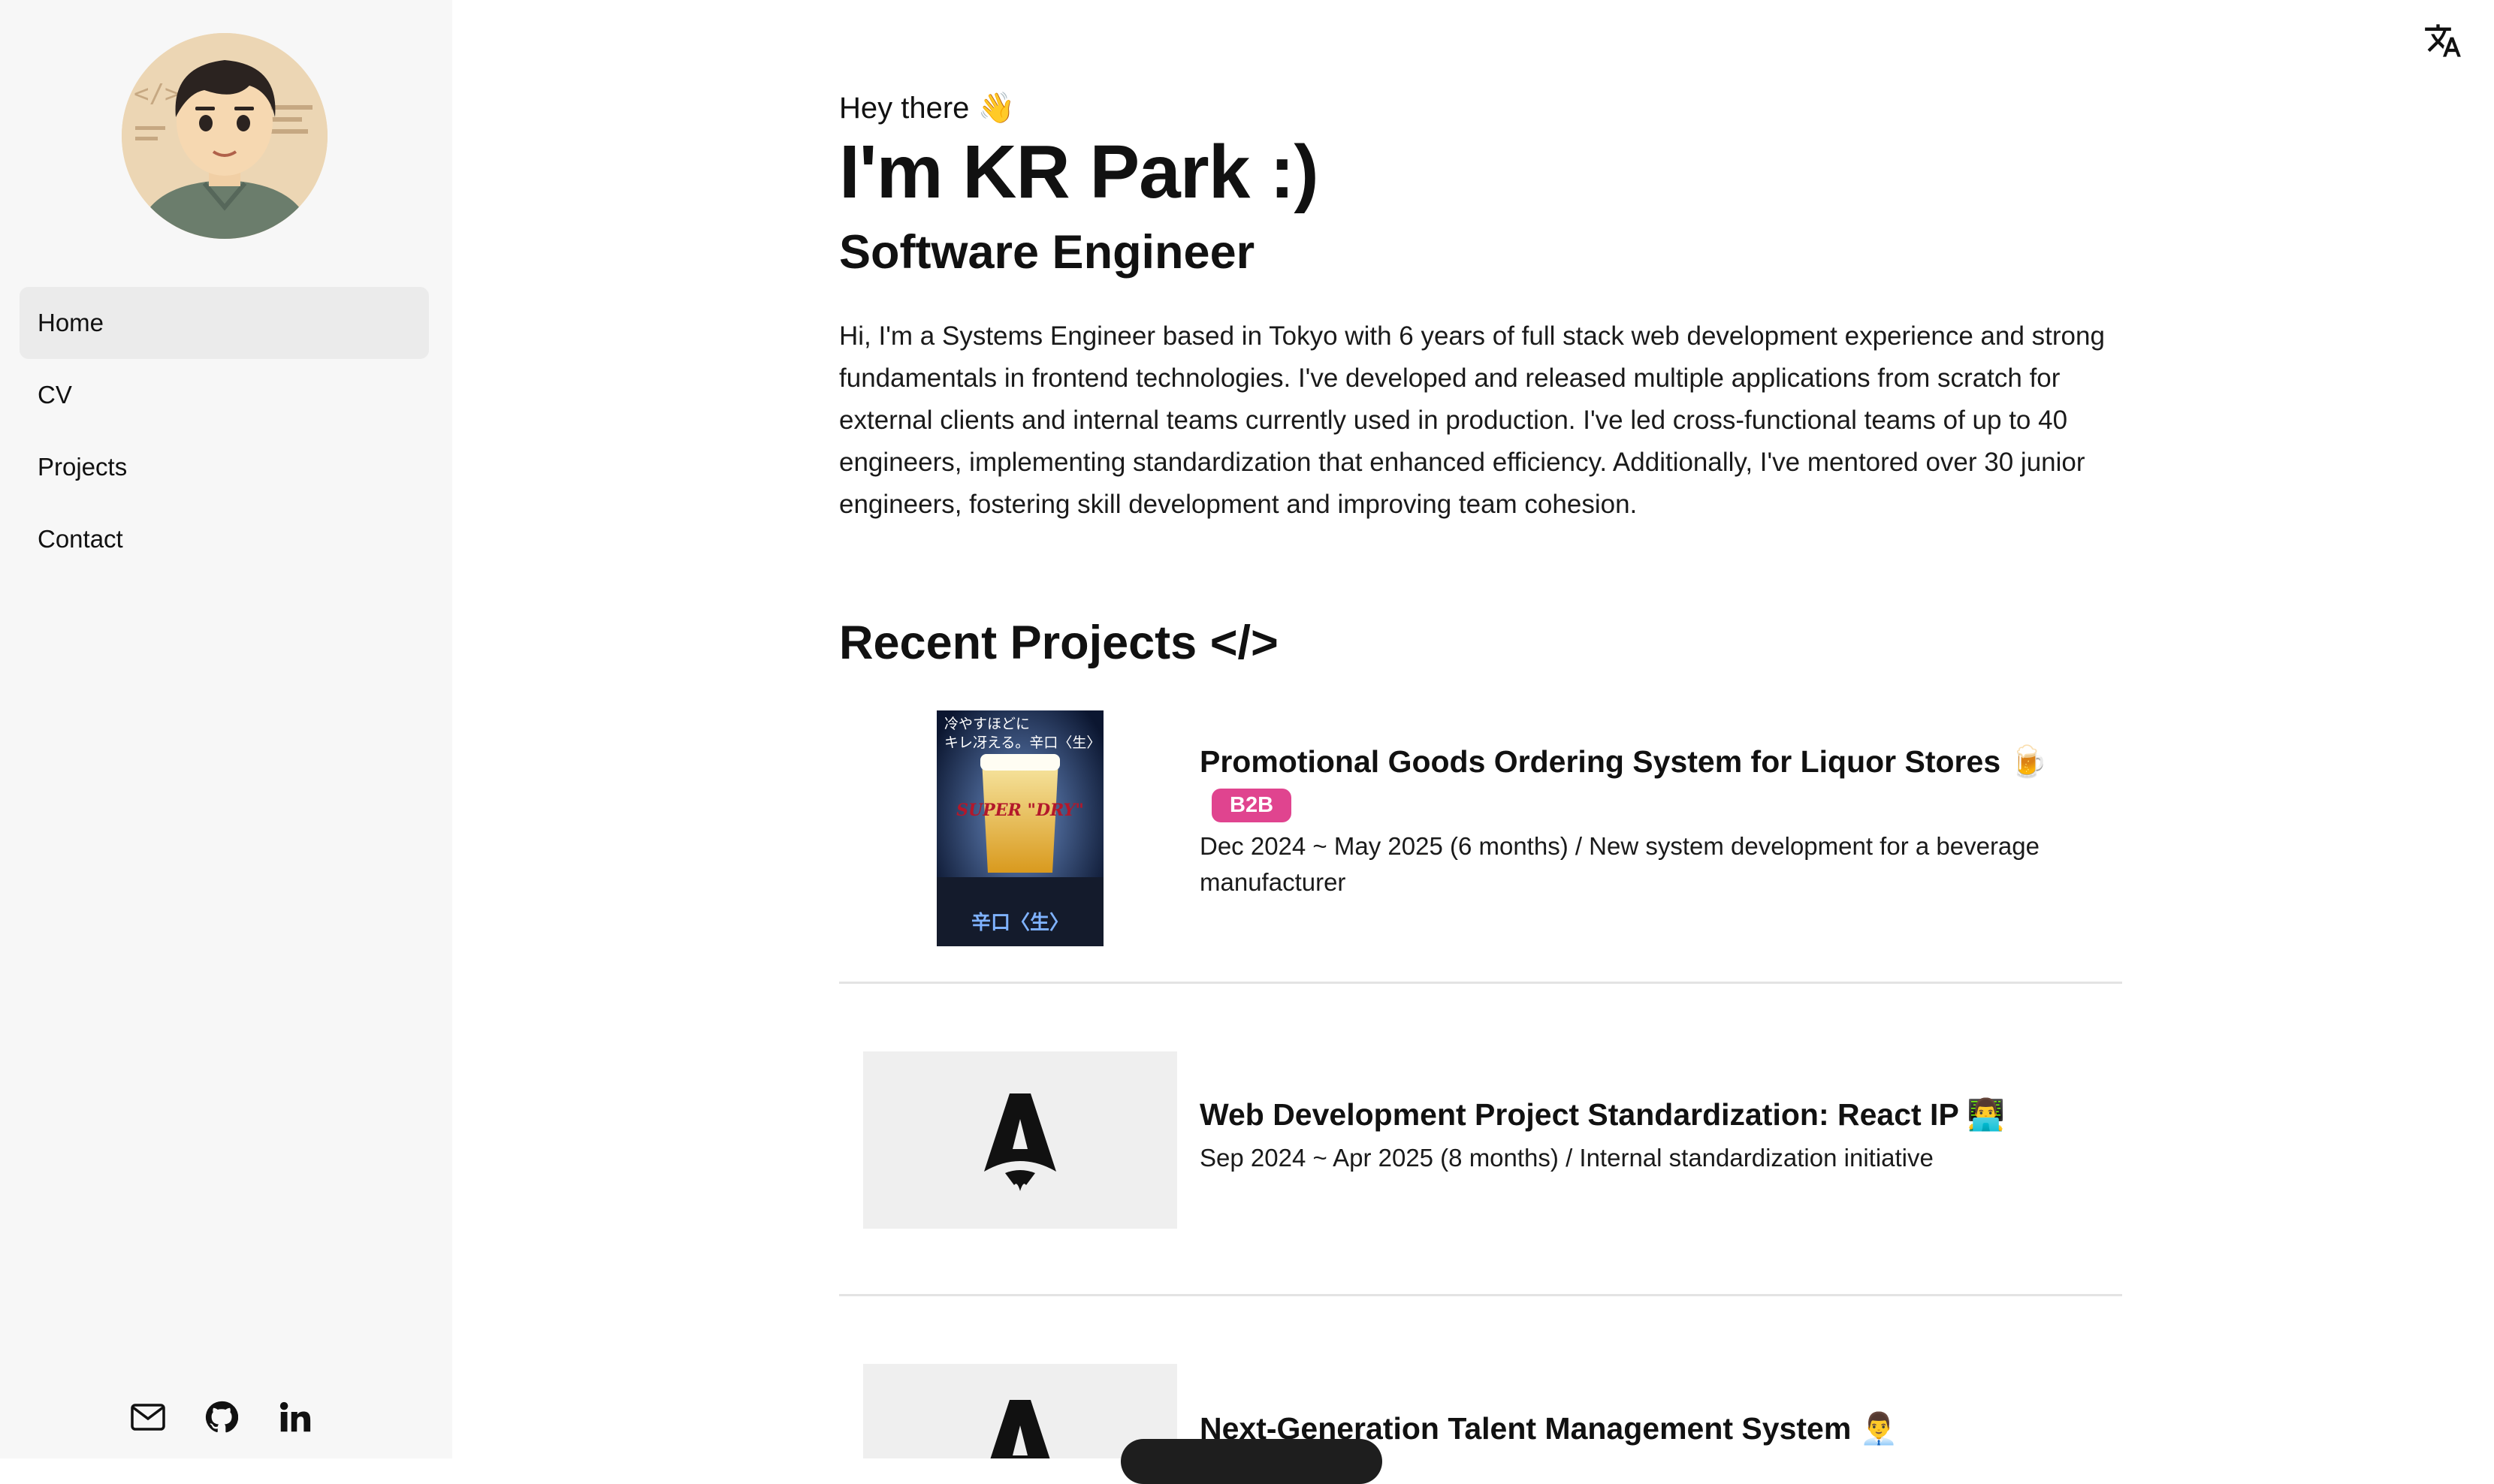  I want to click on sidebar-item-contact: Contact, so click(225, 539).